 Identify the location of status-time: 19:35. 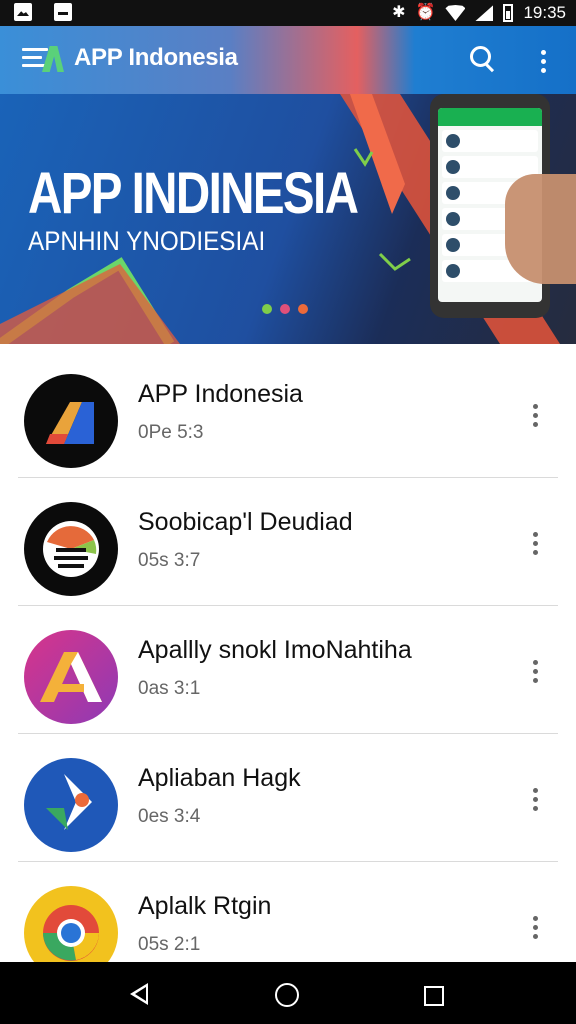
(544, 12).